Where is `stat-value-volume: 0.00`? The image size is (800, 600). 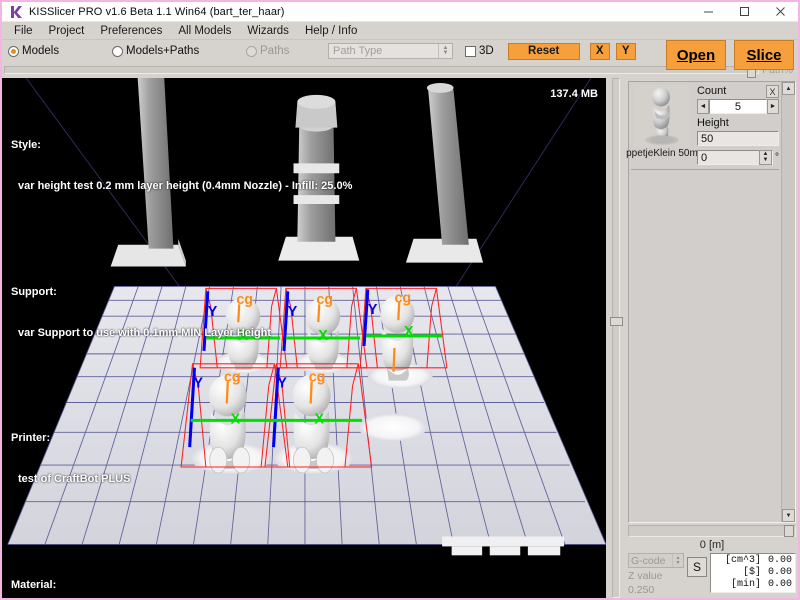 stat-value-volume: 0.00 is located at coordinates (779, 560).